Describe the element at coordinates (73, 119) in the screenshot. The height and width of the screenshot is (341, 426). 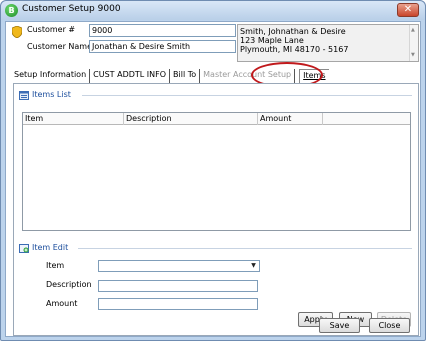
I see `column-header-item: Item` at that location.